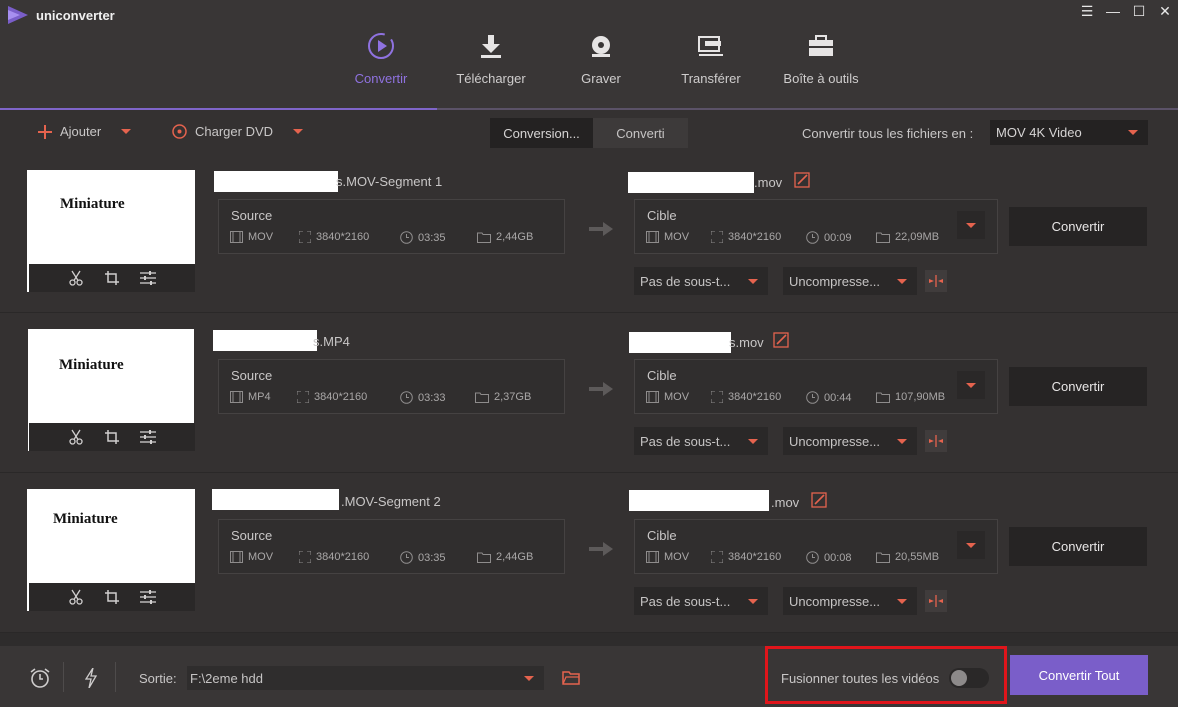 The image size is (1178, 707). What do you see at coordinates (860, 678) in the screenshot?
I see `merge-all-label: Fusionner toutes les vidéos` at bounding box center [860, 678].